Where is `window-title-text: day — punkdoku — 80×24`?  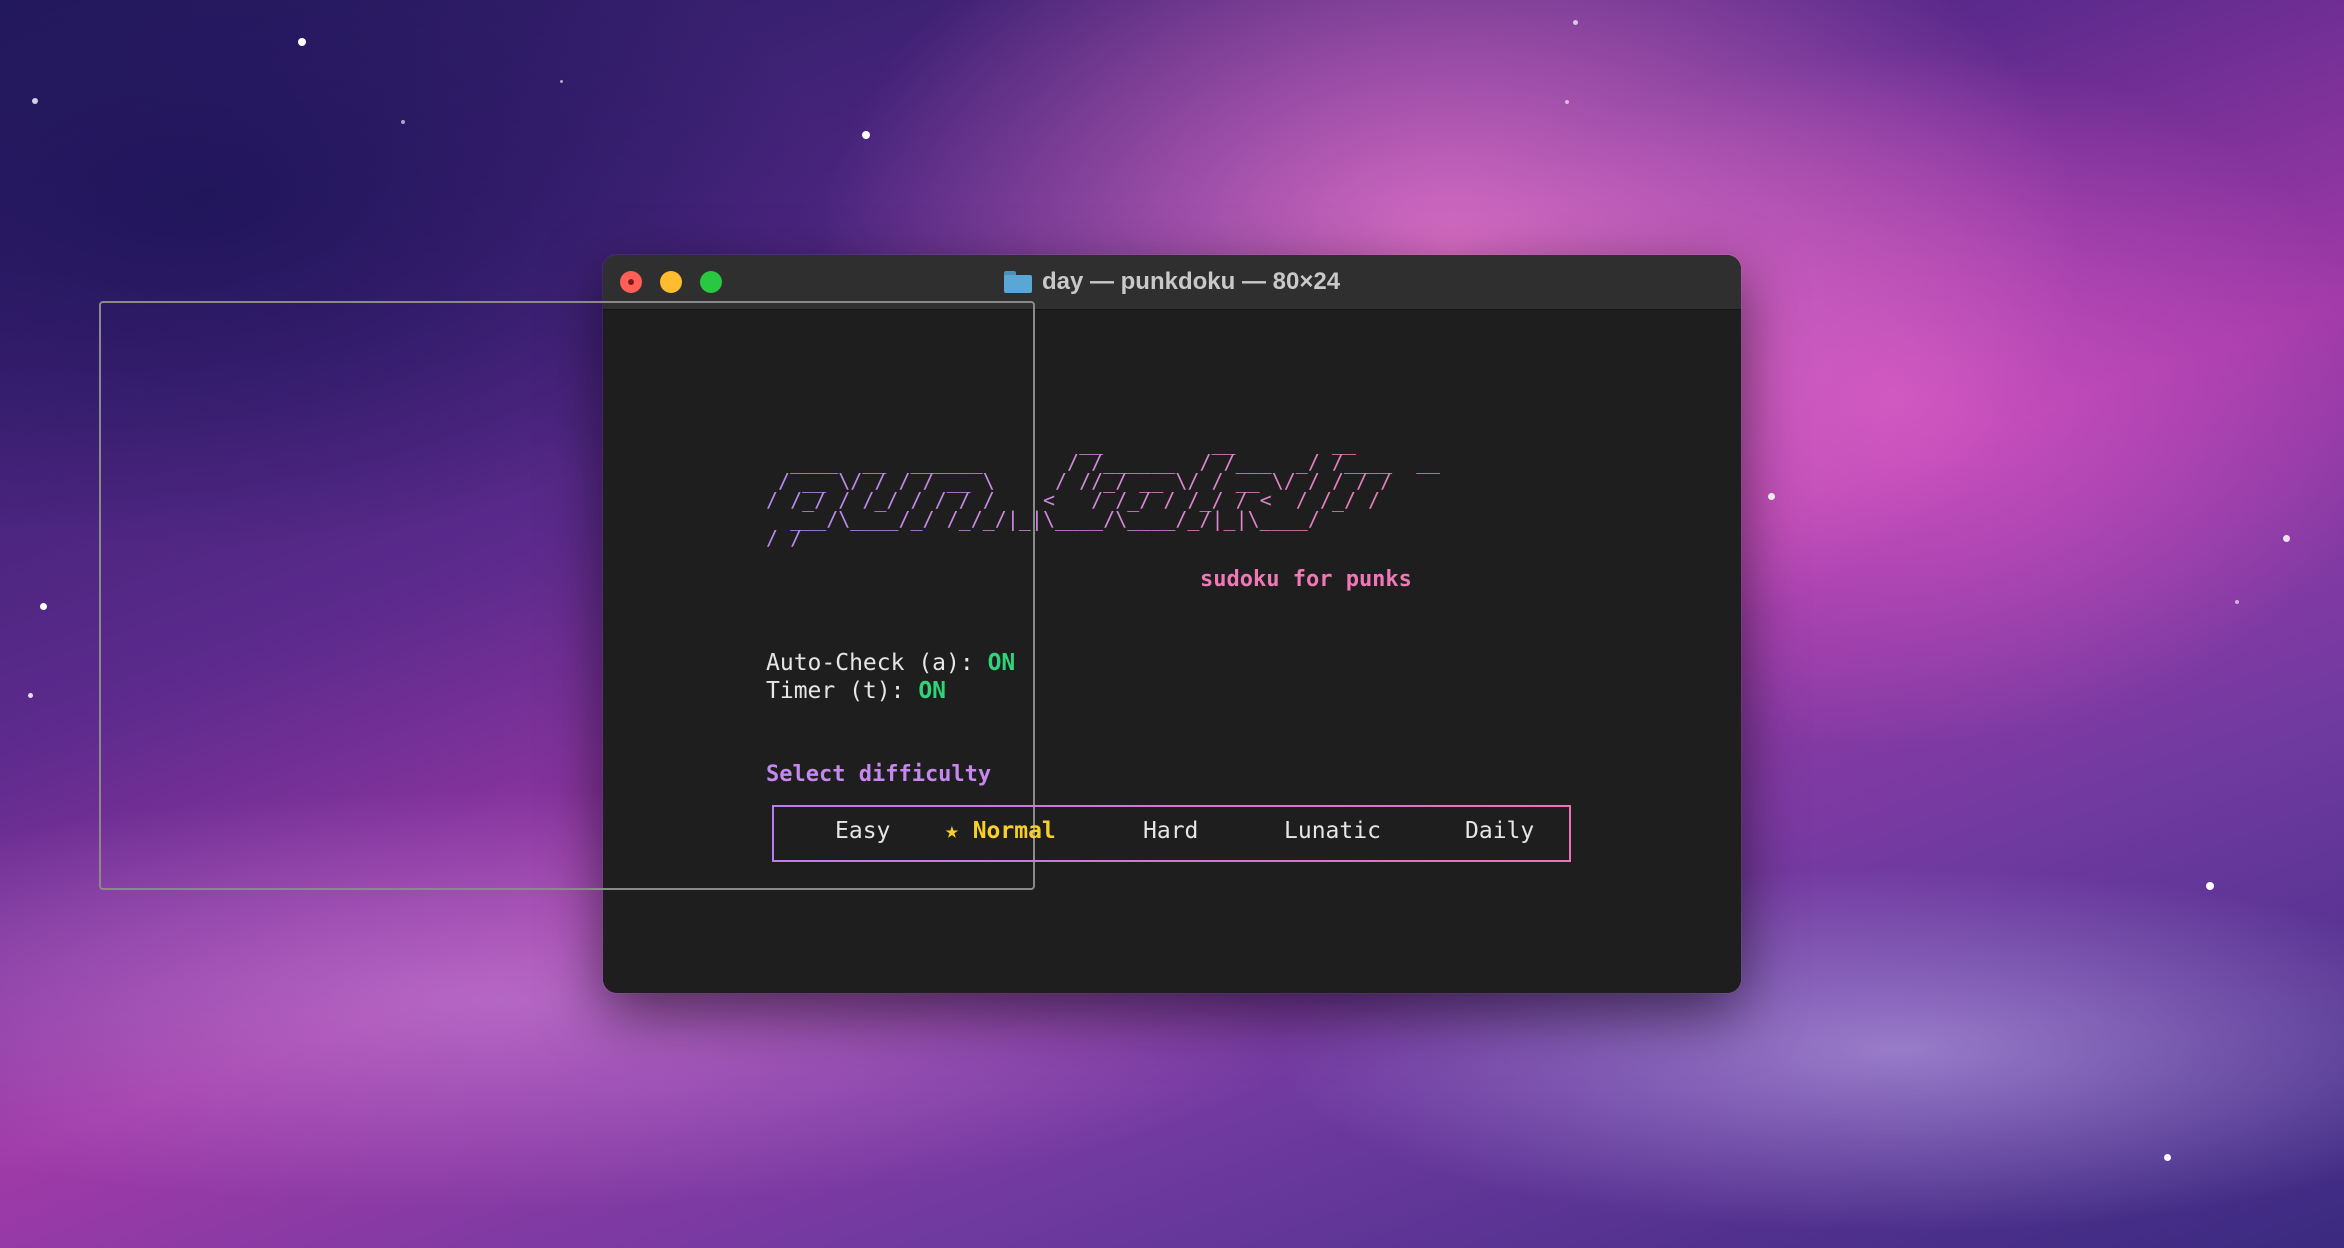 window-title-text: day — punkdoku — 80×24 is located at coordinates (1191, 281).